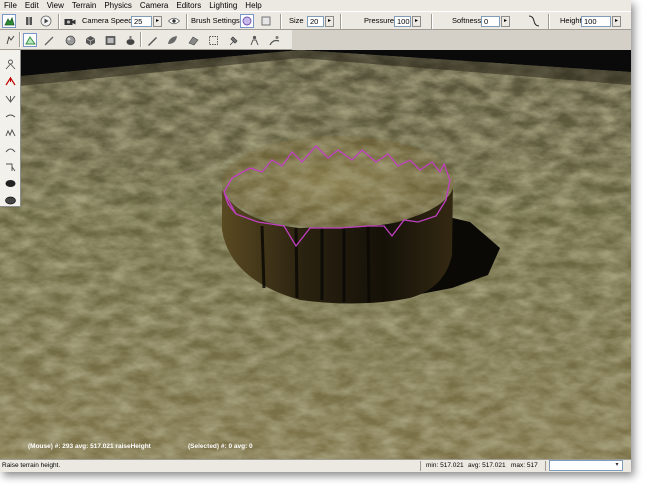 Image resolution: width=645 pixels, height=487 pixels. Describe the element at coordinates (10, 200) in the screenshot. I see `clear-icon` at that location.